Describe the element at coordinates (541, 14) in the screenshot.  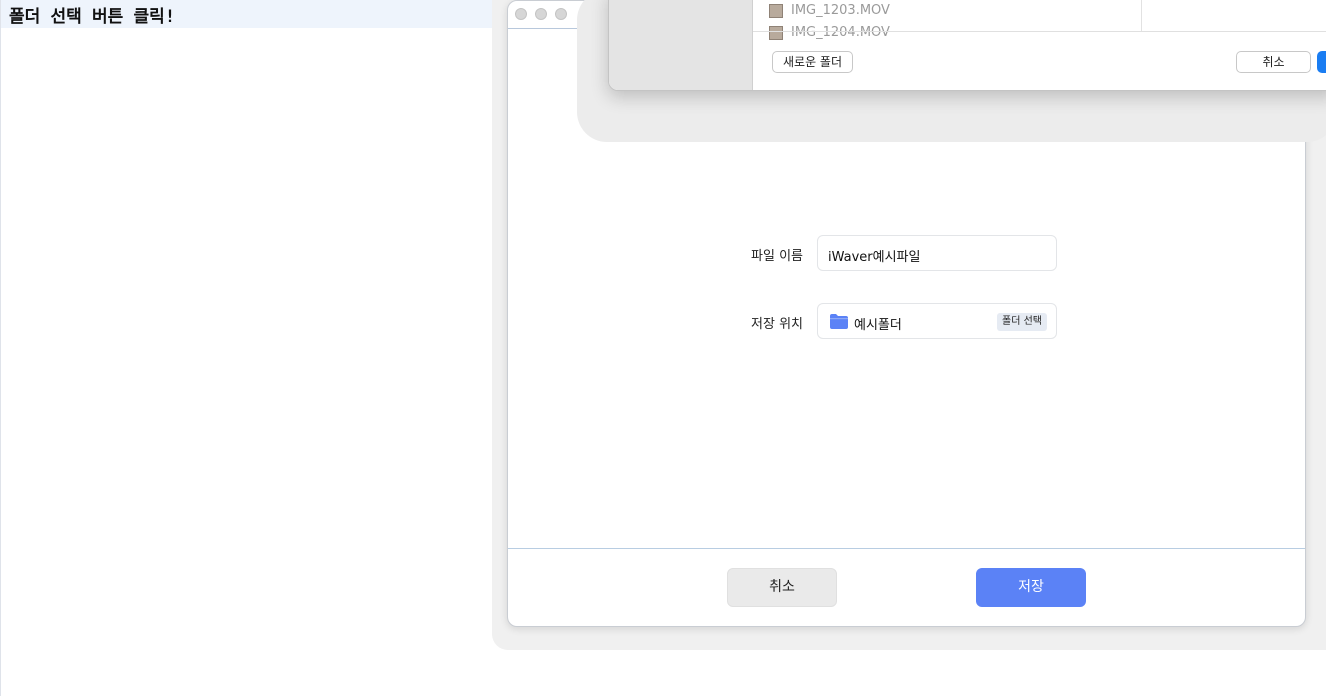
I see `minimize-window-button` at that location.